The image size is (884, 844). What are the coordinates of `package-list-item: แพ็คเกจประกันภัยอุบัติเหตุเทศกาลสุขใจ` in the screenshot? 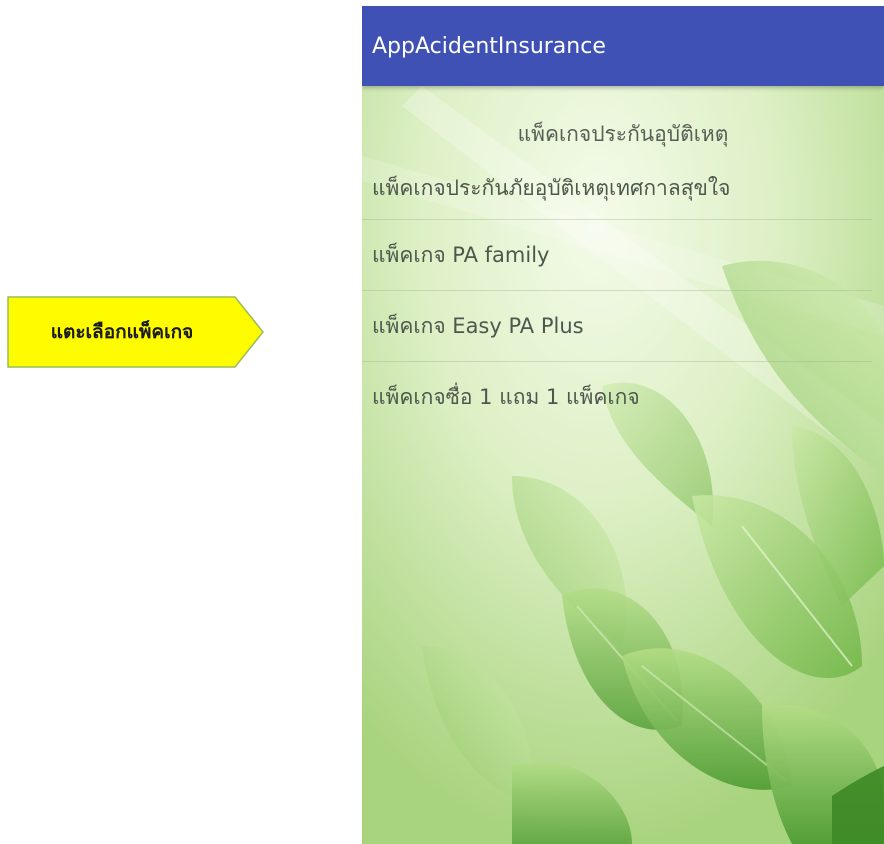 It's located at (617, 187).